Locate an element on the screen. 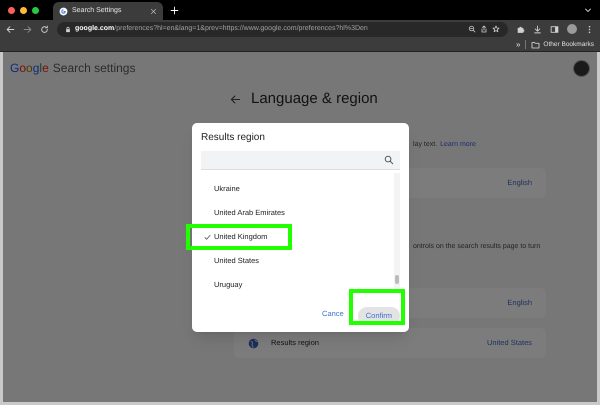 The height and width of the screenshot is (405, 600). close-icon is located at coordinates (153, 11).